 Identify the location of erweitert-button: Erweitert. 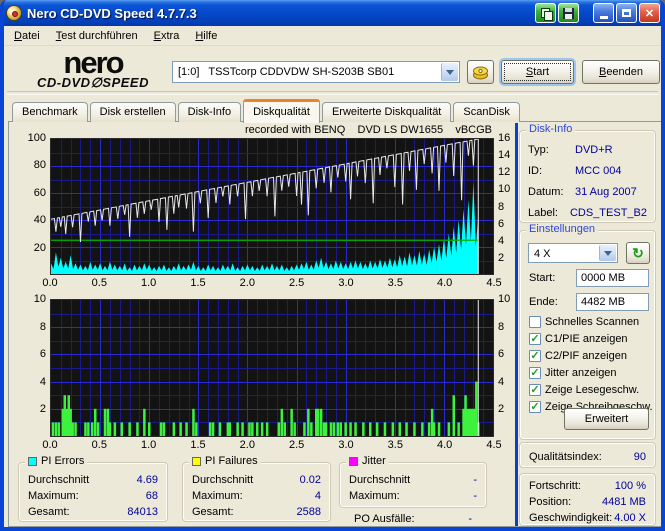
(606, 419).